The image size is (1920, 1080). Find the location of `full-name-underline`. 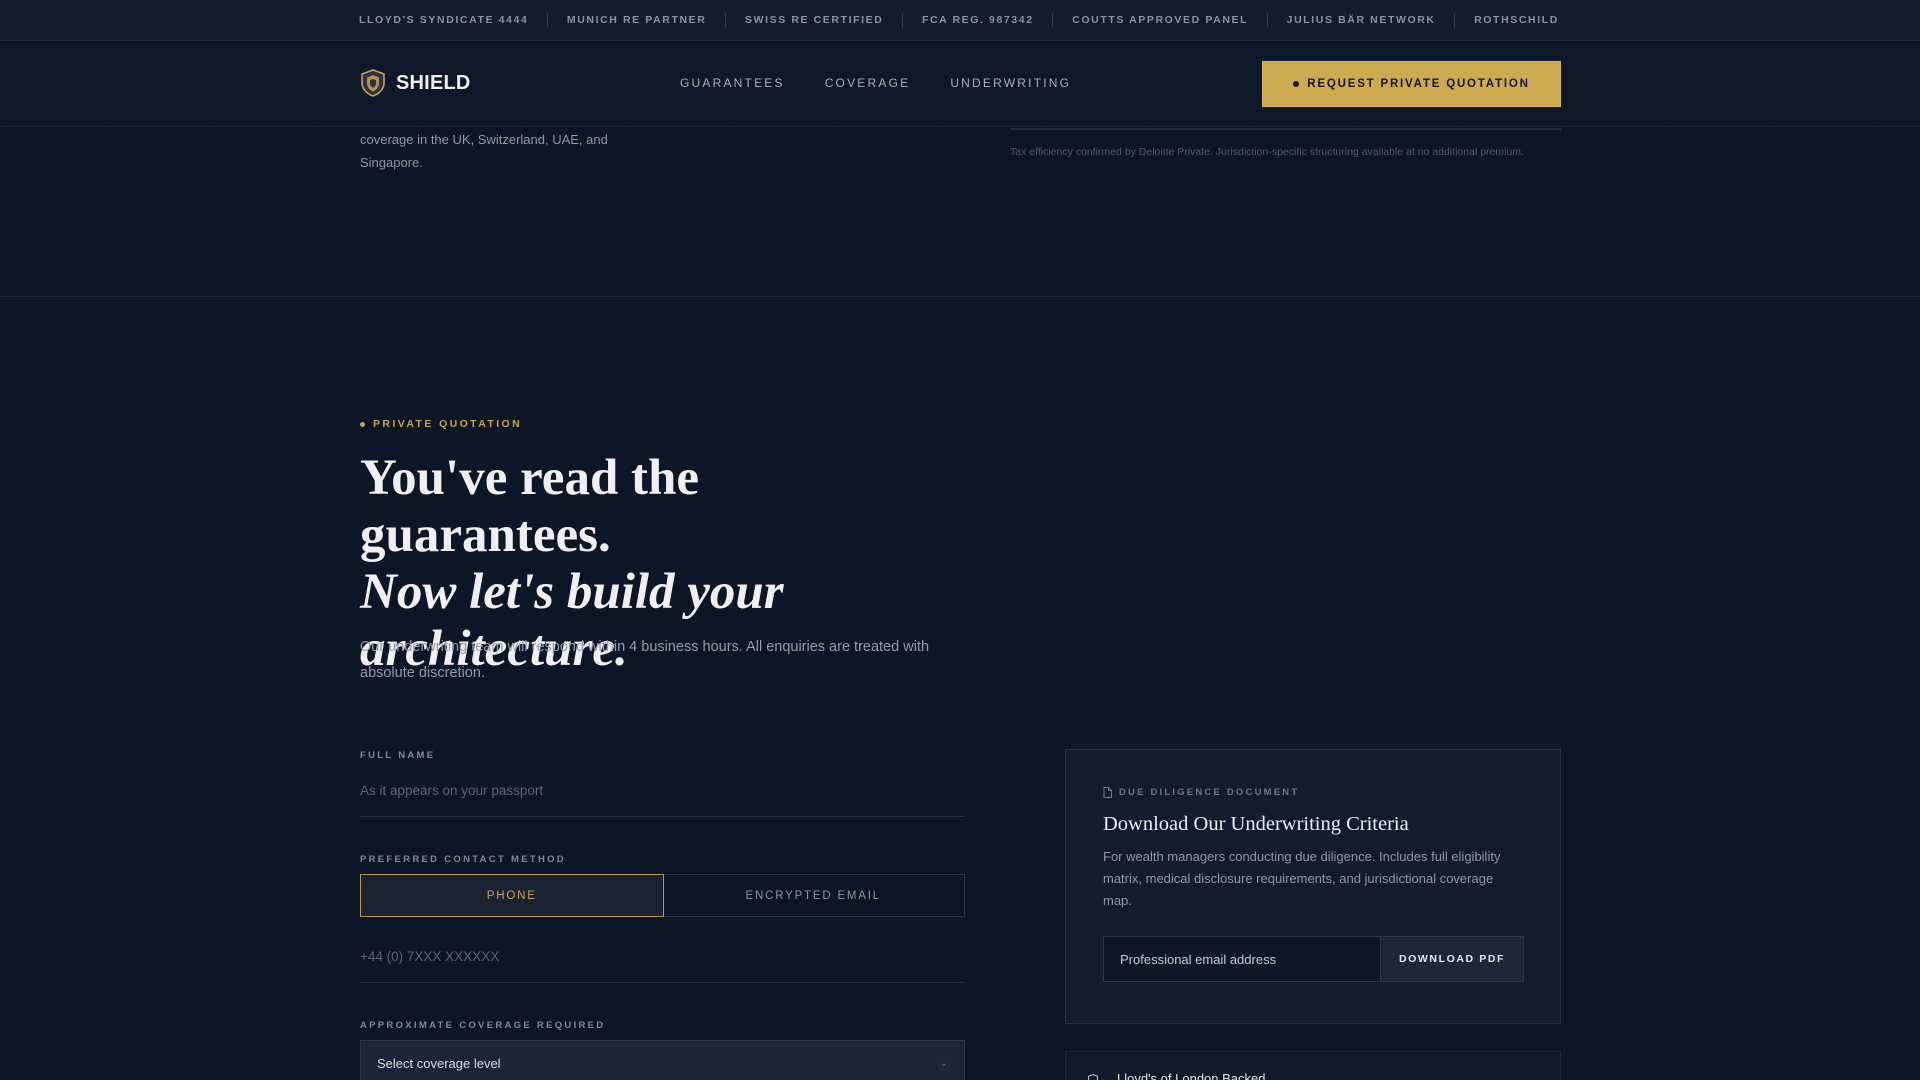

full-name-underline is located at coordinates (662, 816).